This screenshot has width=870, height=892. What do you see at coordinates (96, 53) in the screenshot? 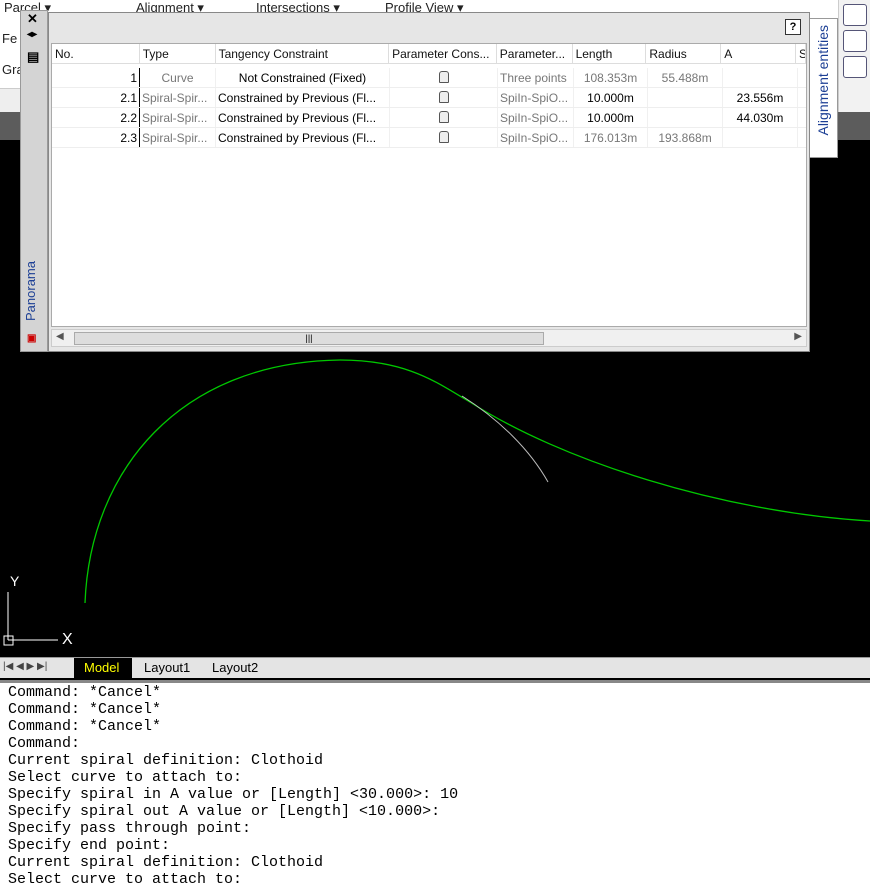
I see `col-no: No.` at bounding box center [96, 53].